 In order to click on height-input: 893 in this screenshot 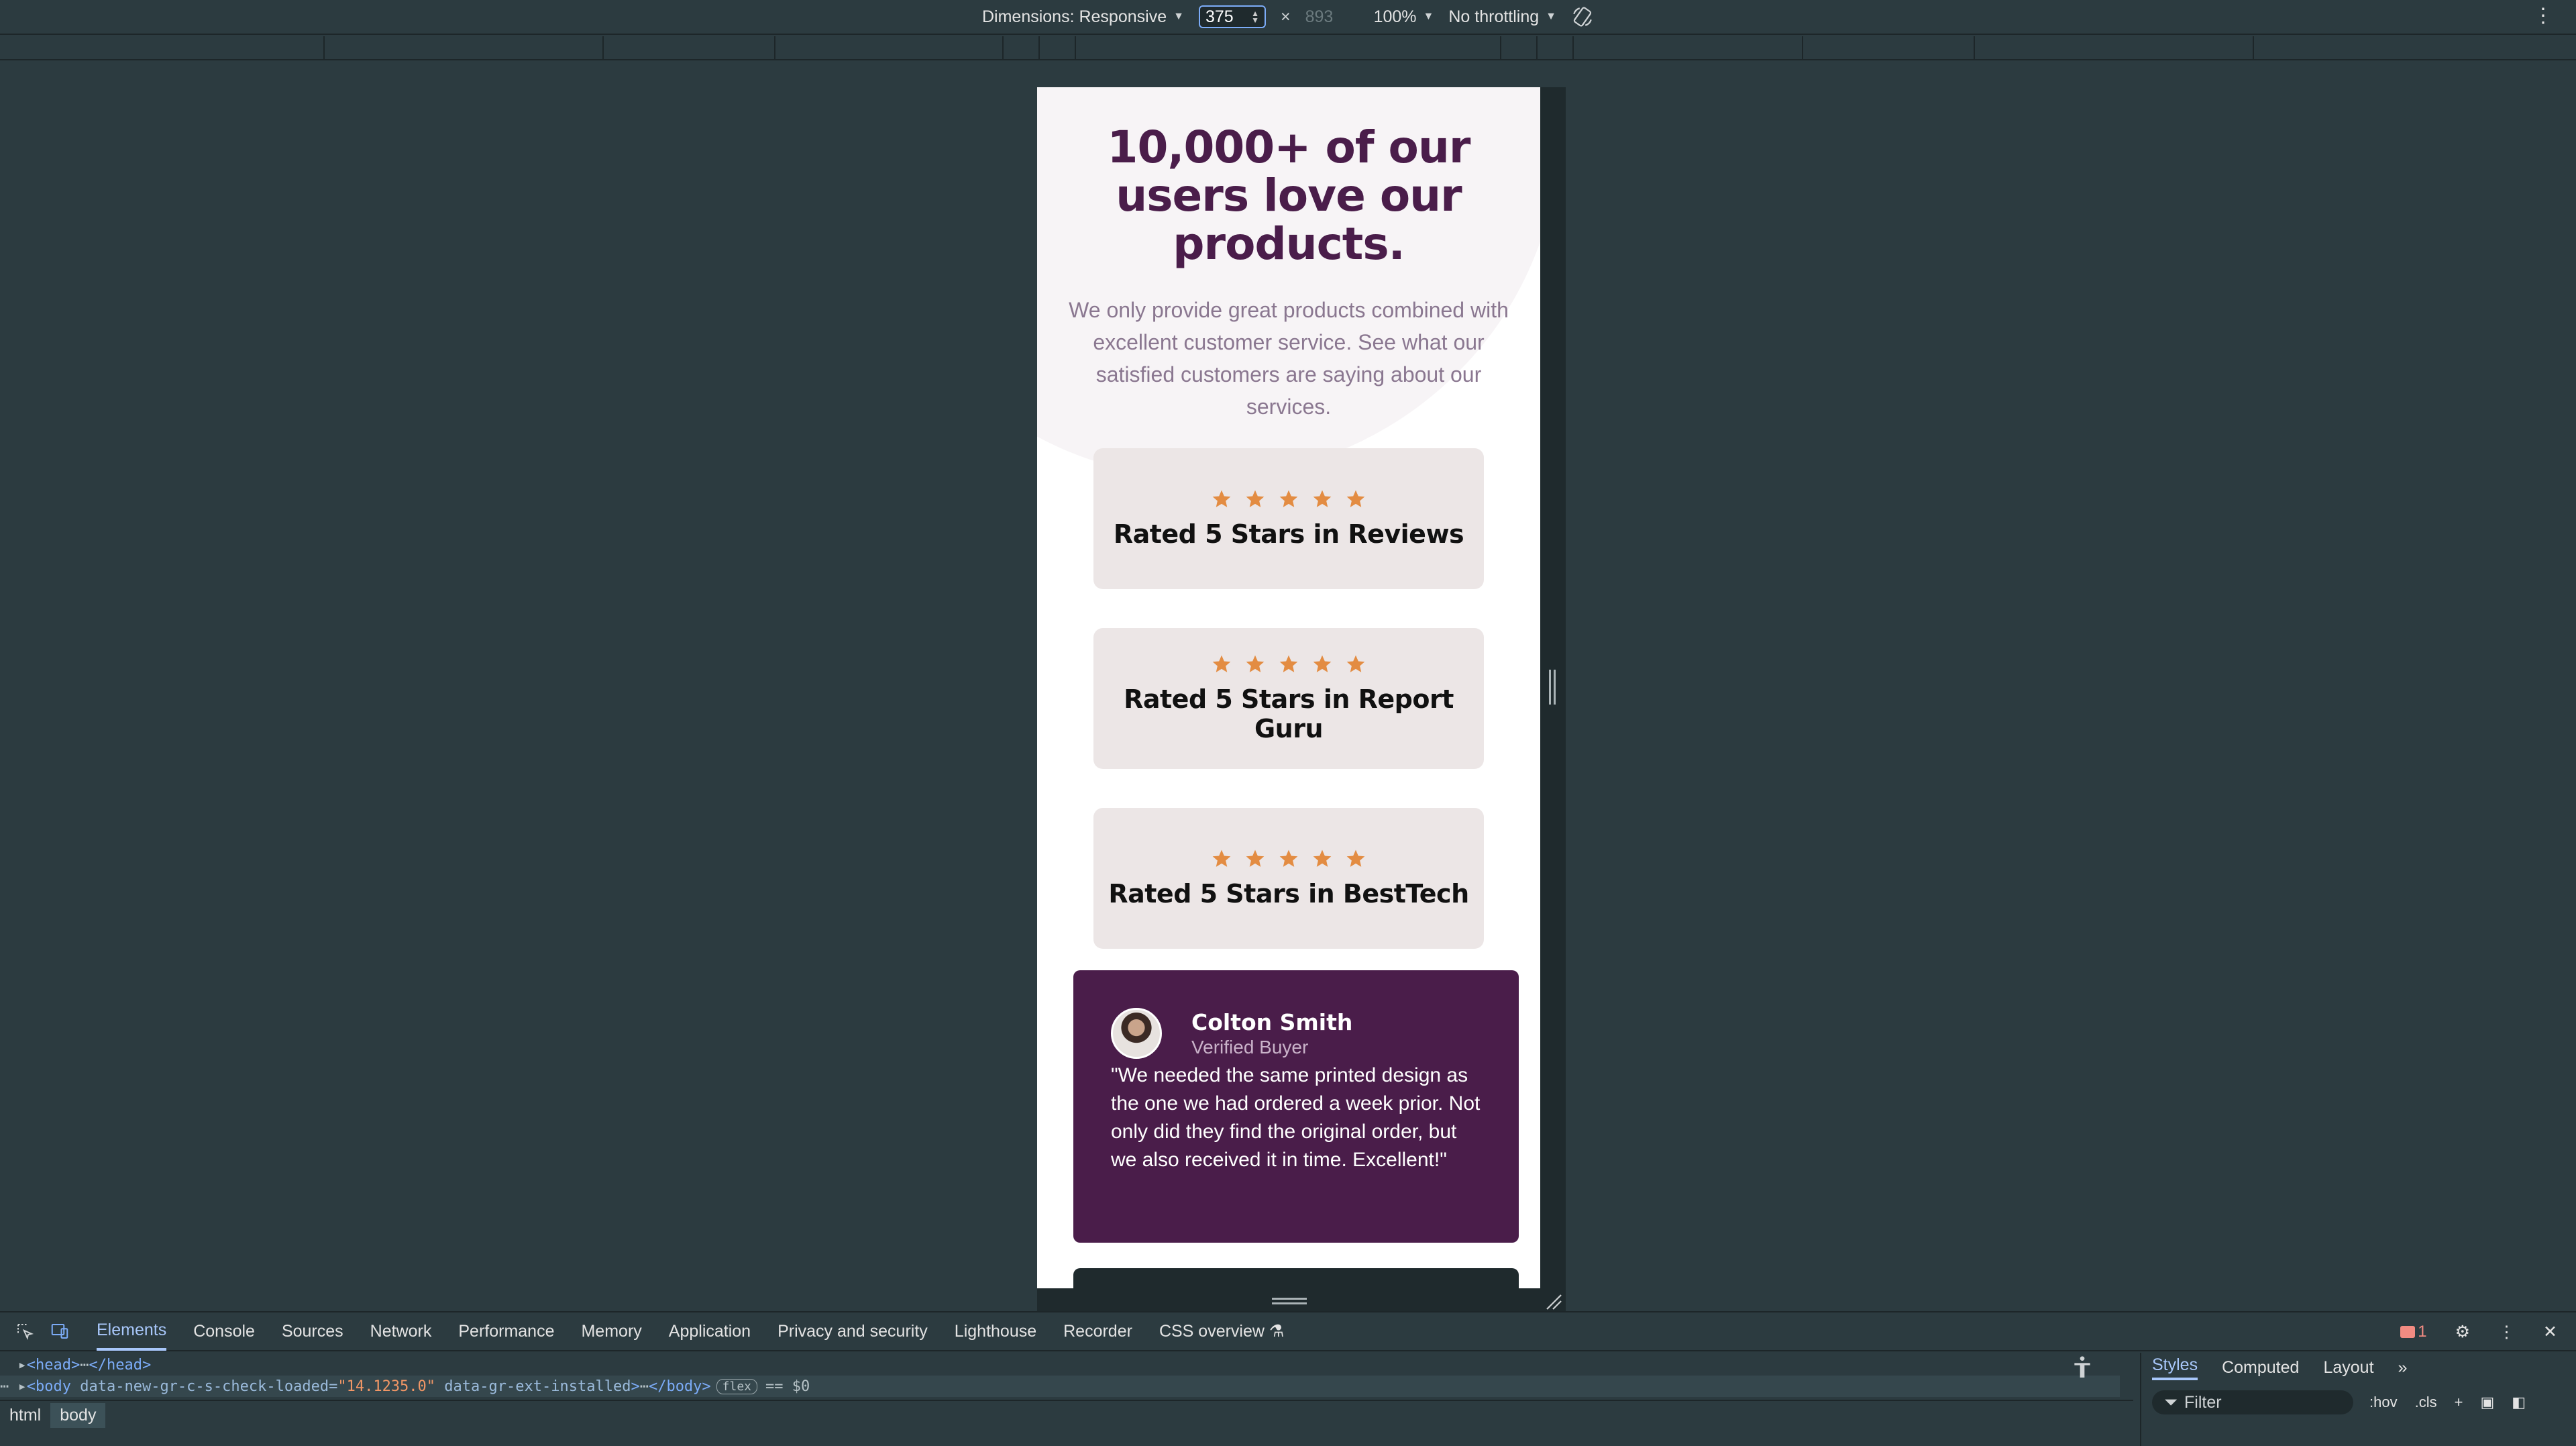, I will do `click(1332, 17)`.